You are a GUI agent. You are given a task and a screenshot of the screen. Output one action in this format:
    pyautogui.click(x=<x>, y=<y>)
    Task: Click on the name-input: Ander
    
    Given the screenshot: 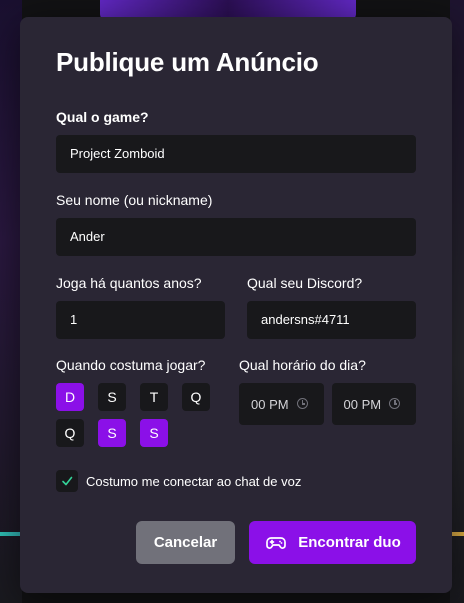 What is the action you would take?
    pyautogui.click(x=236, y=237)
    